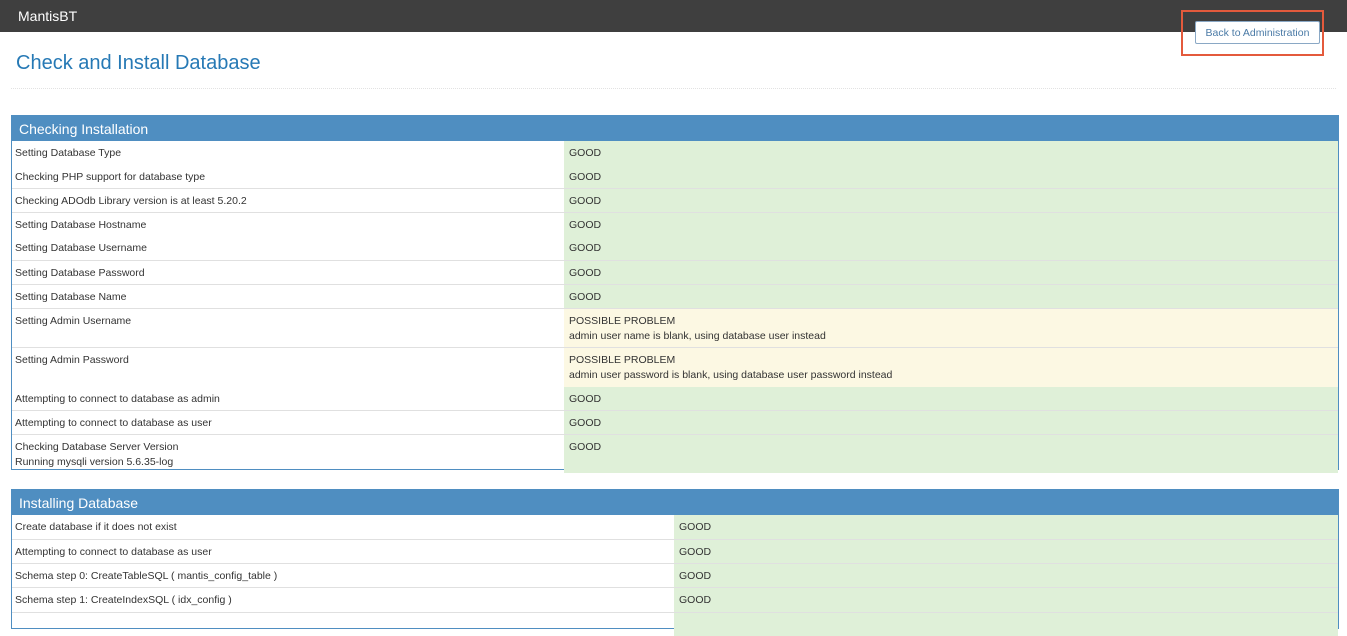 This screenshot has height=636, width=1347. I want to click on table-row: Setting Database Name GOOD, so click(675, 296).